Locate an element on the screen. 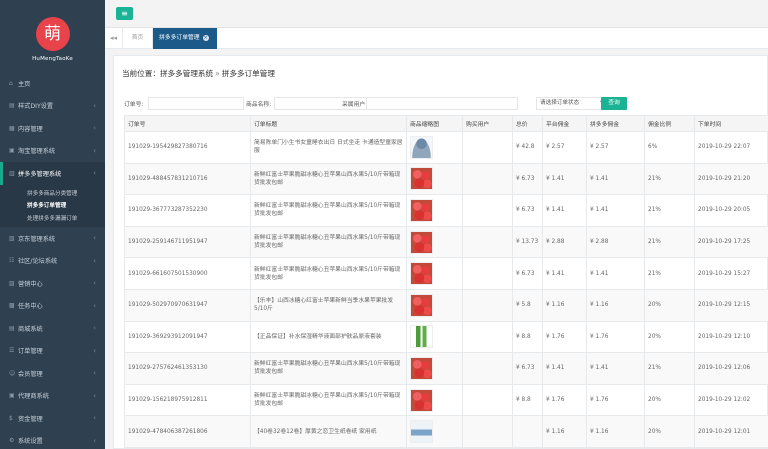 Image resolution: width=768 pixels, height=449 pixels. sidebar-item-5: ▧ 京东管理系统 ‹ is located at coordinates (52, 238).